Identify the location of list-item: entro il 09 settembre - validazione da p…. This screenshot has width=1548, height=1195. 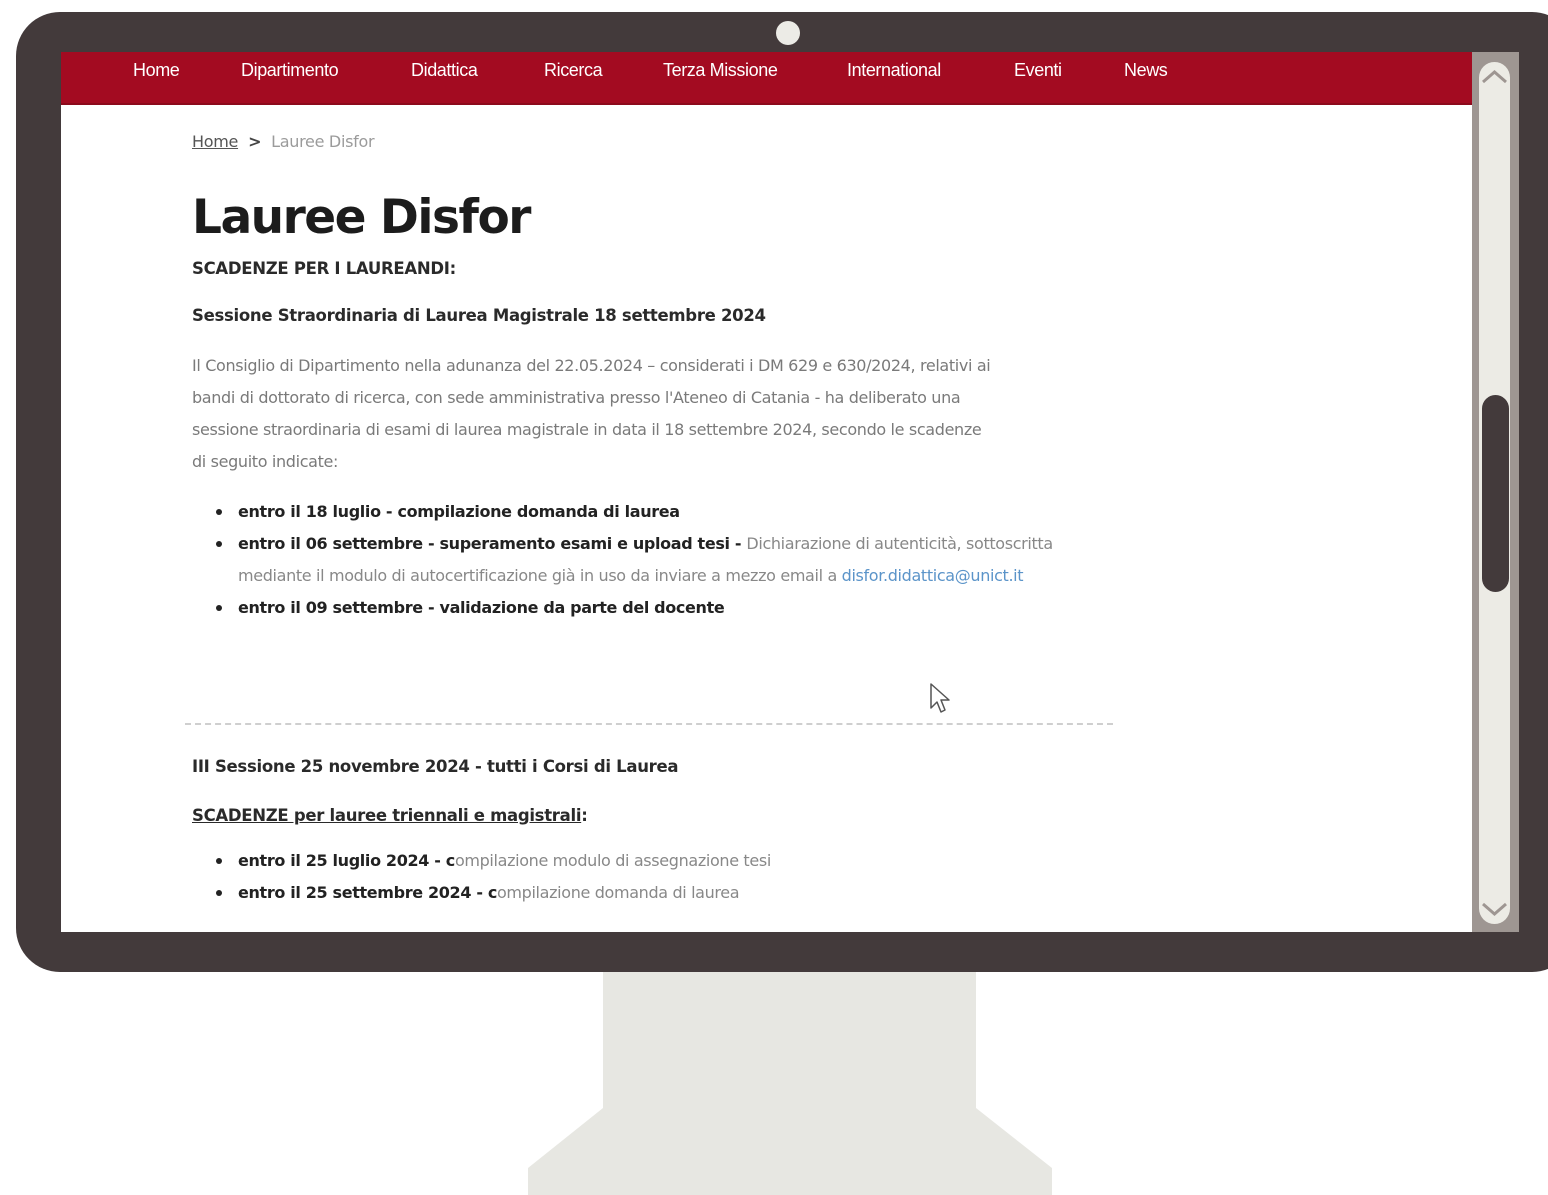
(669, 608).